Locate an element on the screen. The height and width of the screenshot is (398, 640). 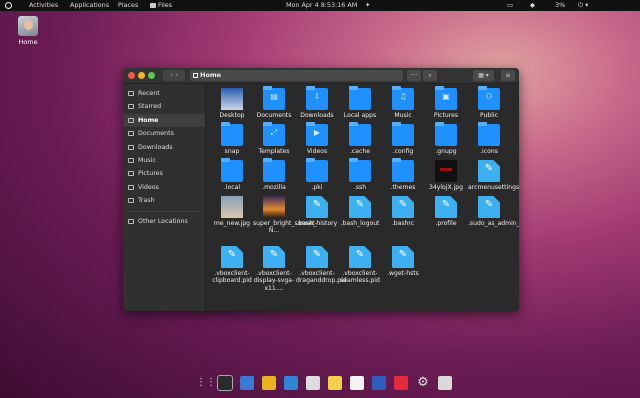
file-item: Desktop is located at coordinates (232, 103).